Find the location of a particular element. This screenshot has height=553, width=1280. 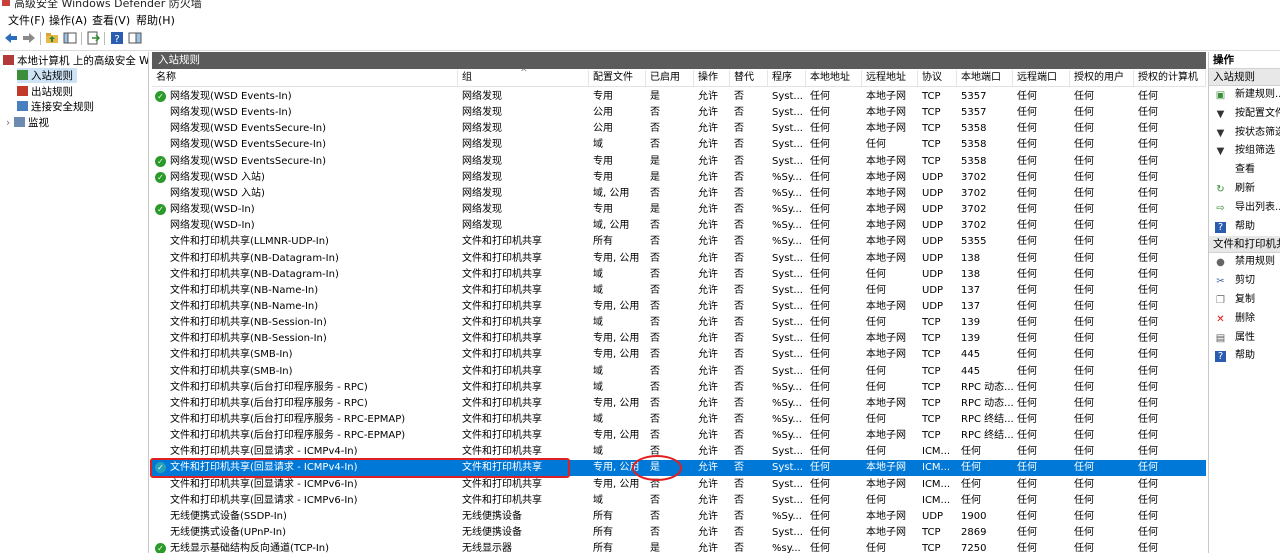

menu-action: 操作(A) is located at coordinates (68, 20).